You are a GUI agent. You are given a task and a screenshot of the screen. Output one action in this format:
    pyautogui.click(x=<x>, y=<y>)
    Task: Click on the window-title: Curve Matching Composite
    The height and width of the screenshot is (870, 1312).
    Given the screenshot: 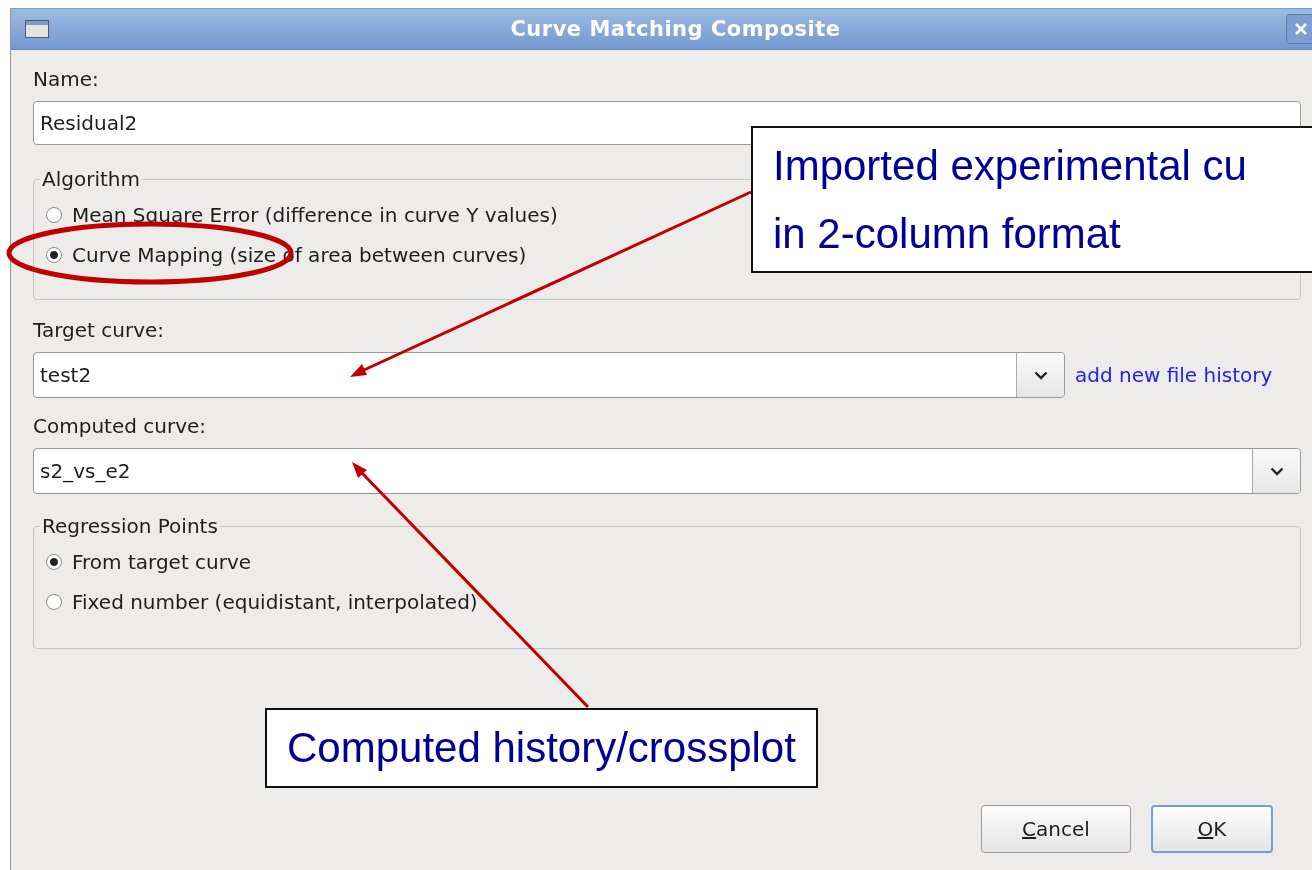 What is the action you would take?
    pyautogui.click(x=675, y=29)
    